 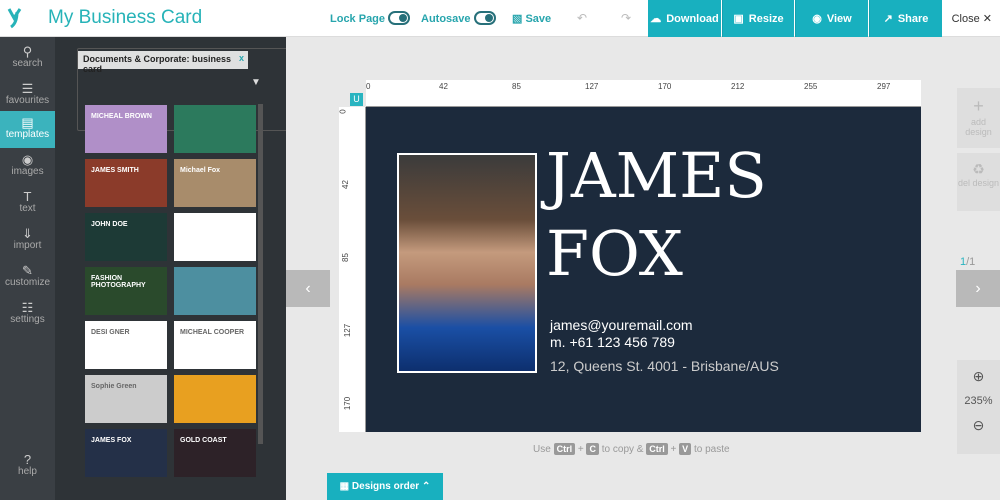 I want to click on sidebar-item-templates: ▤ templates, so click(x=30, y=129).